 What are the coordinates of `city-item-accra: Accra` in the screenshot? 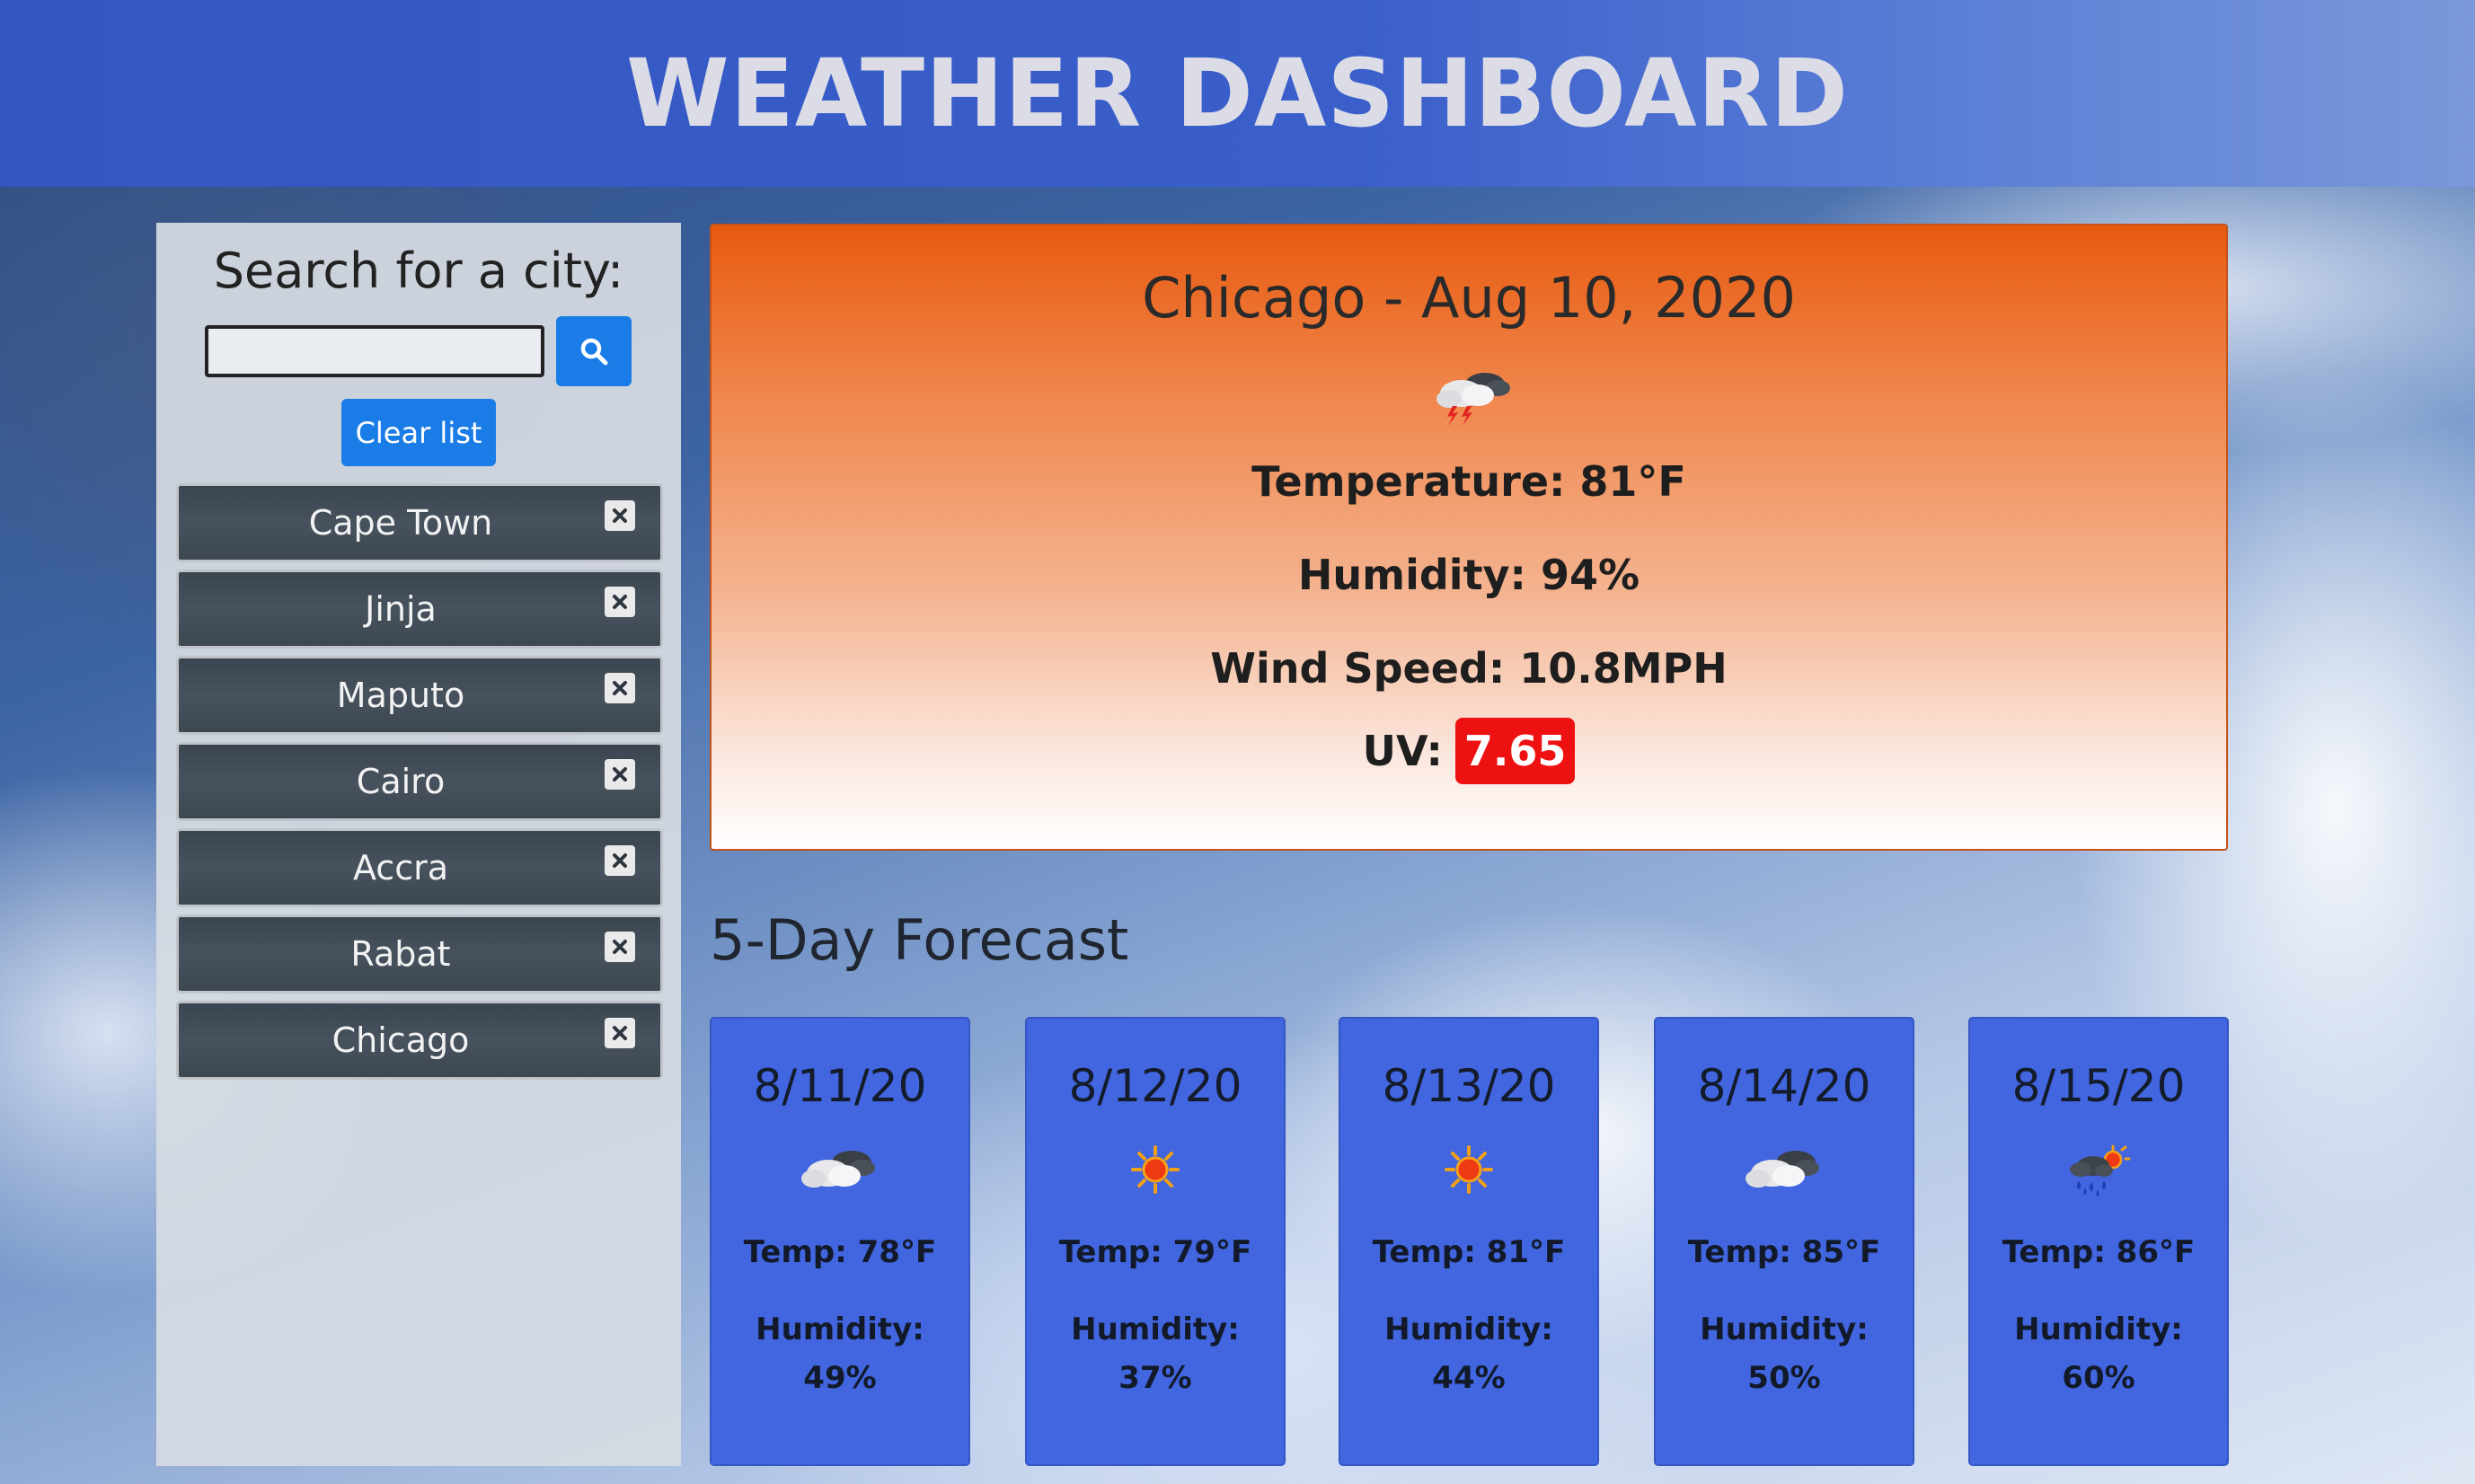 It's located at (419, 867).